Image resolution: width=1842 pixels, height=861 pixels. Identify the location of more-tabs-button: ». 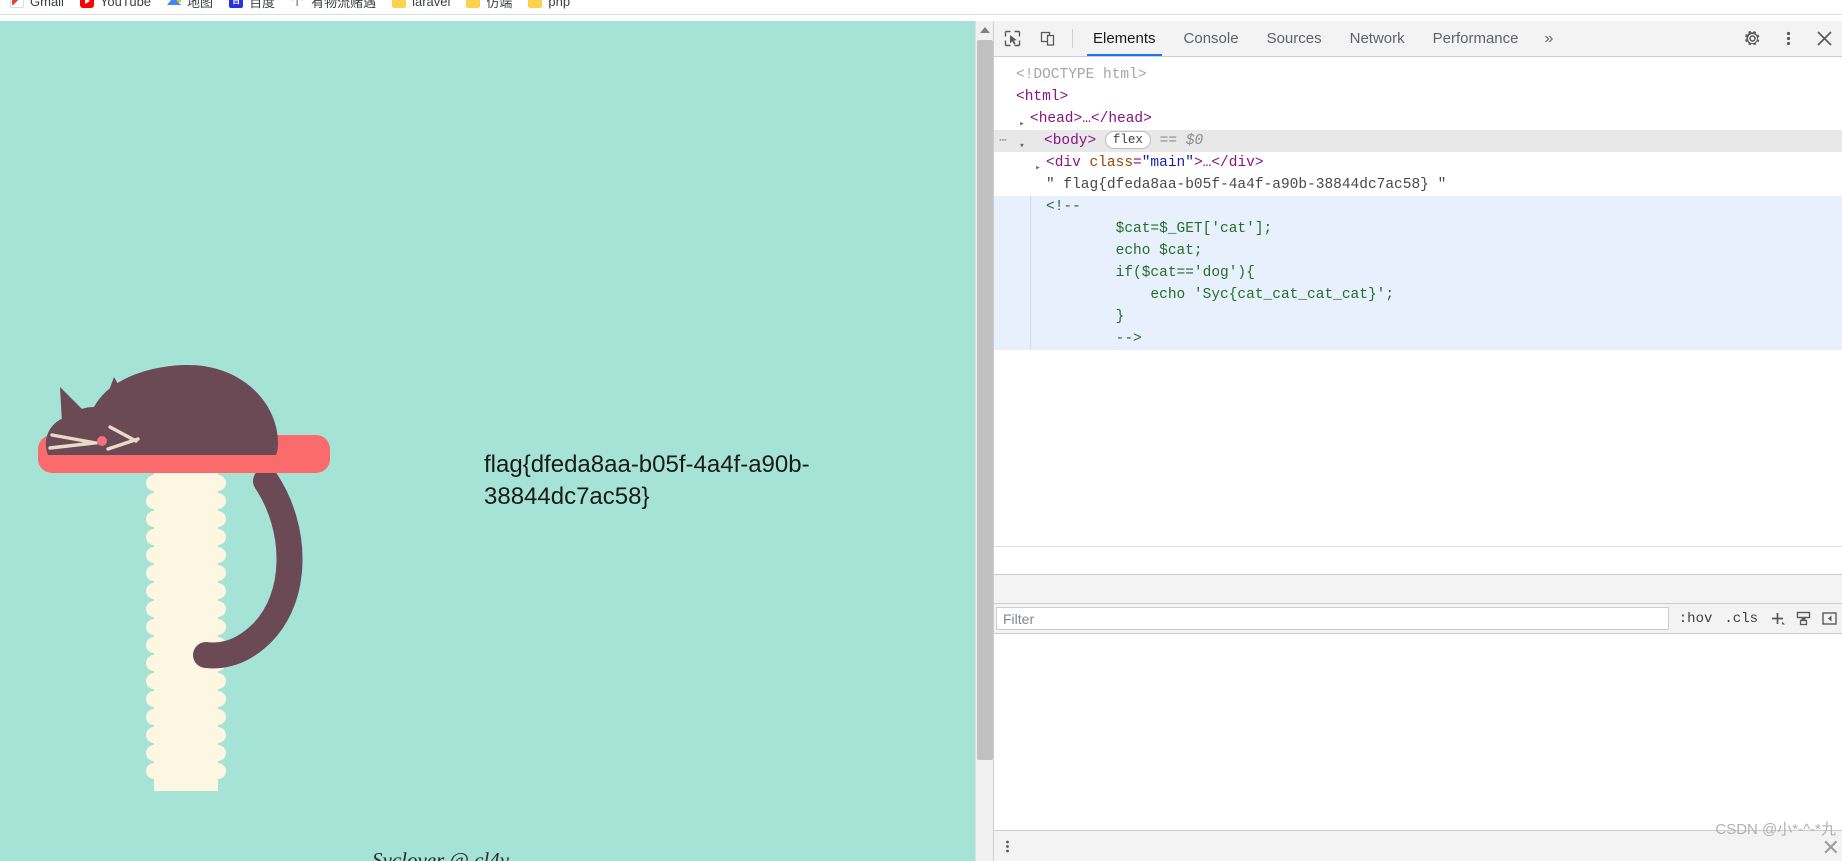
(1549, 38).